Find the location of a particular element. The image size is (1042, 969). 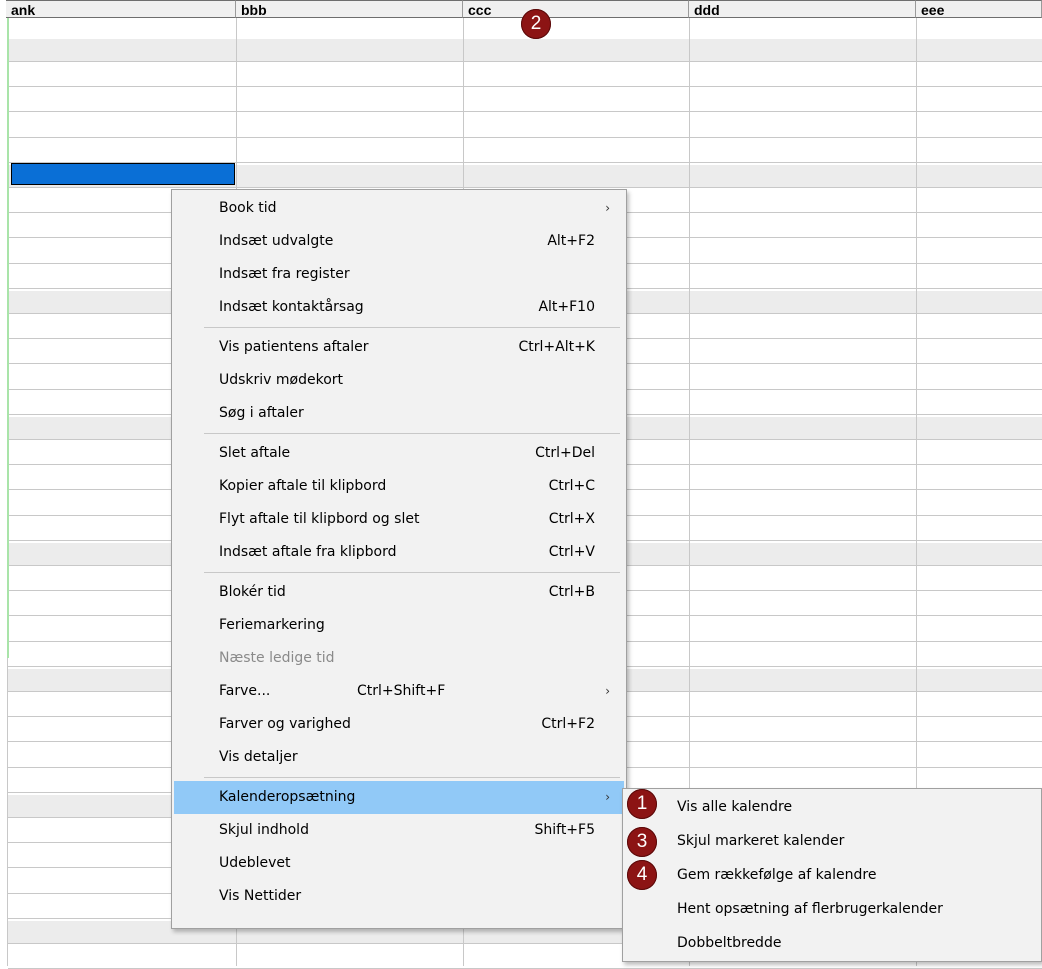

menu-item-flyt-aftale-til-klipbord-og-slet: Flyt aftale til klipbord og slet Ctrl+X is located at coordinates (399, 519).